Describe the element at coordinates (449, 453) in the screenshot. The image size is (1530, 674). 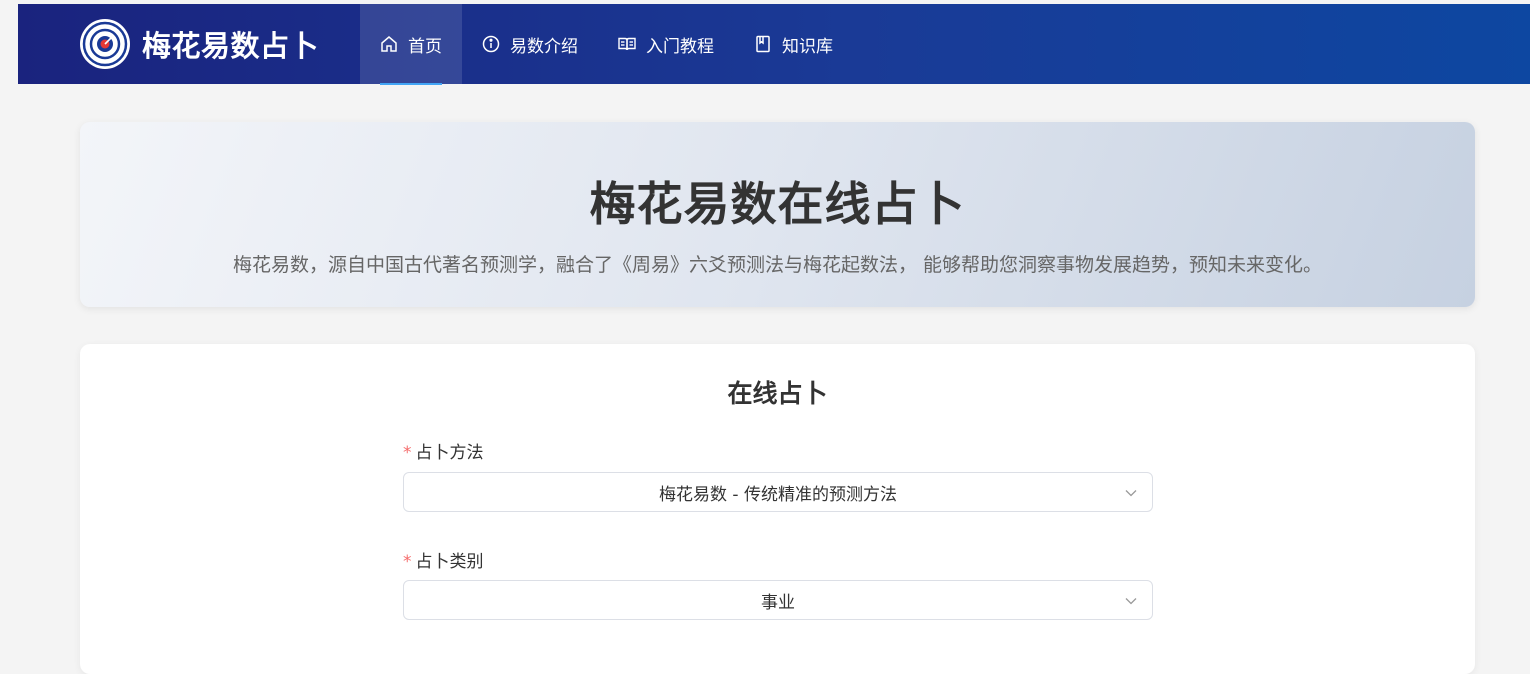
I see `method-label-text: 占卜方法` at that location.